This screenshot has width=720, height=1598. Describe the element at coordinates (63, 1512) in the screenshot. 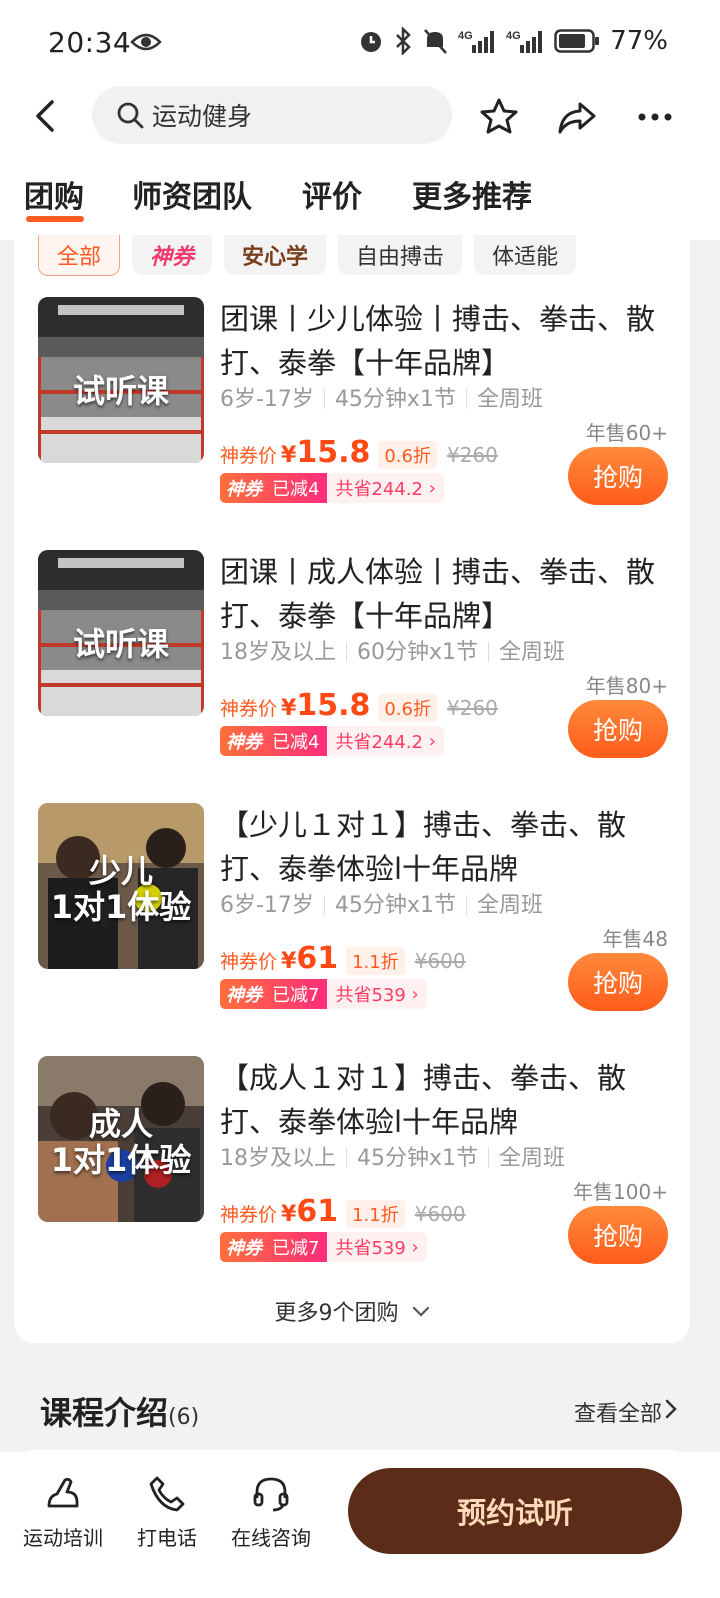

I see `sports-training-button: 运动培训` at that location.